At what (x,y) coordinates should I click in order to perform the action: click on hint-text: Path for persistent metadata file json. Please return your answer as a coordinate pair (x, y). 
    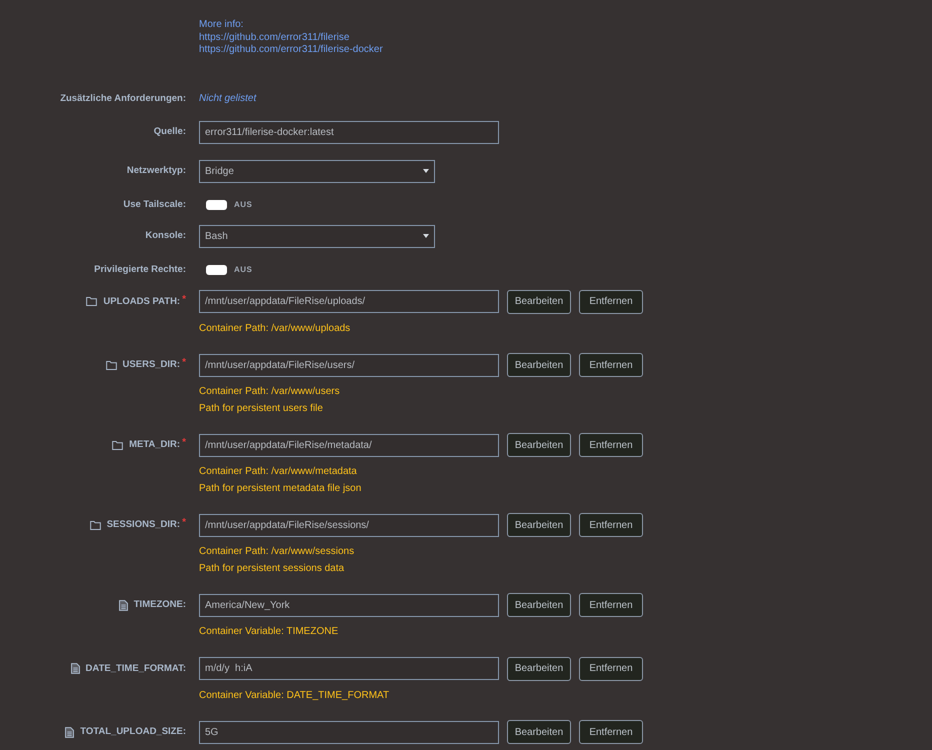
    Looking at the image, I should click on (280, 489).